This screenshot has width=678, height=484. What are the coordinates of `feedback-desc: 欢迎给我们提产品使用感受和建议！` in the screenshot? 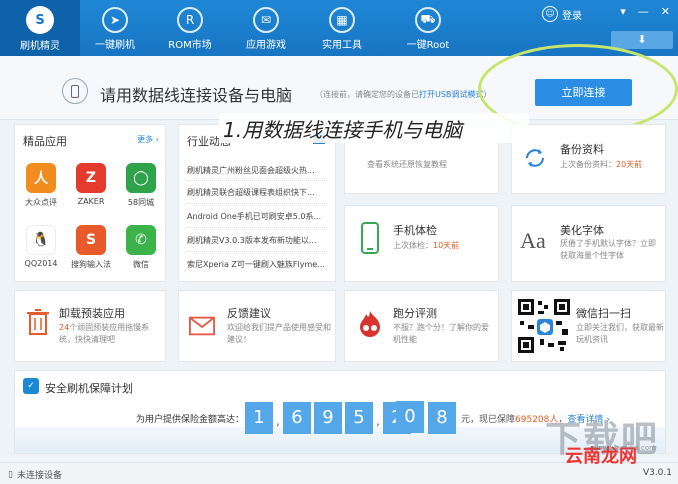 It's located at (279, 333).